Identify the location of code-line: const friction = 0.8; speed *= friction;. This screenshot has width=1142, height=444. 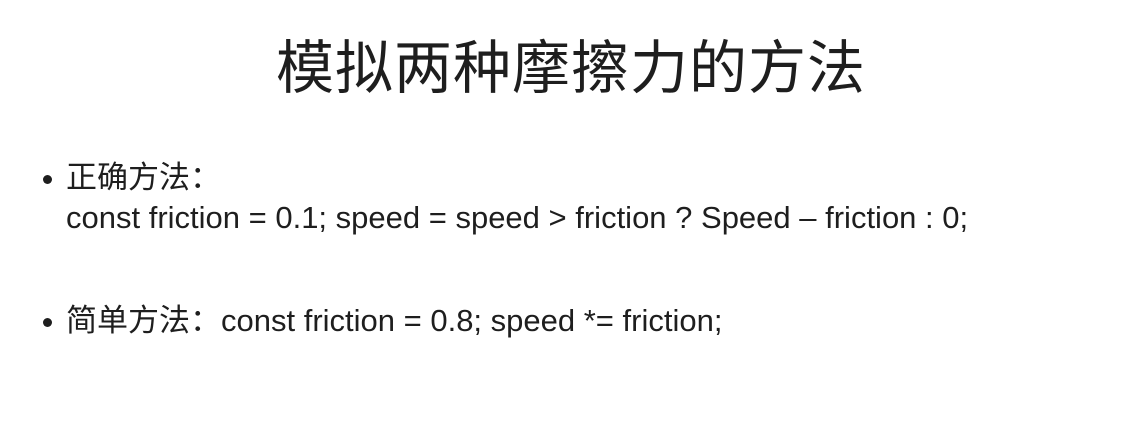
(472, 320).